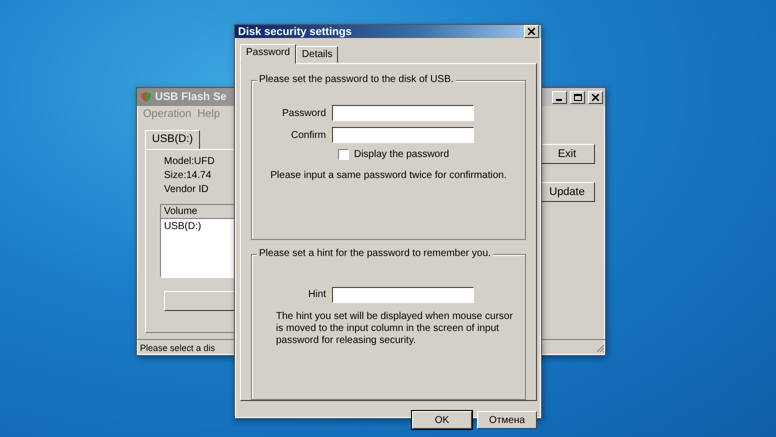 The image size is (776, 437). Describe the element at coordinates (394, 328) in the screenshot. I see `instruction-text: The hint you set will be displayed when mouse cursor is moved to the input column in the screen of input password for releasing security.` at that location.